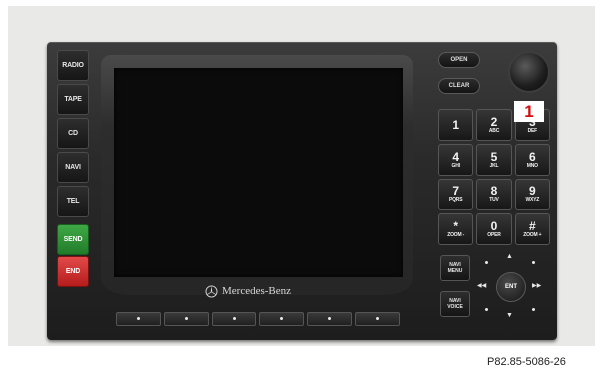 This screenshot has width=605, height=381. Describe the element at coordinates (73, 201) in the screenshot. I see `tel-button: TEL` at that location.